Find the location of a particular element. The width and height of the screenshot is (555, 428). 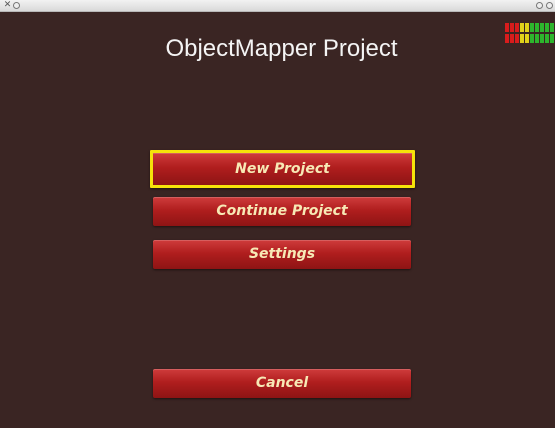

level-meter-row-bottom is located at coordinates (530, 38).